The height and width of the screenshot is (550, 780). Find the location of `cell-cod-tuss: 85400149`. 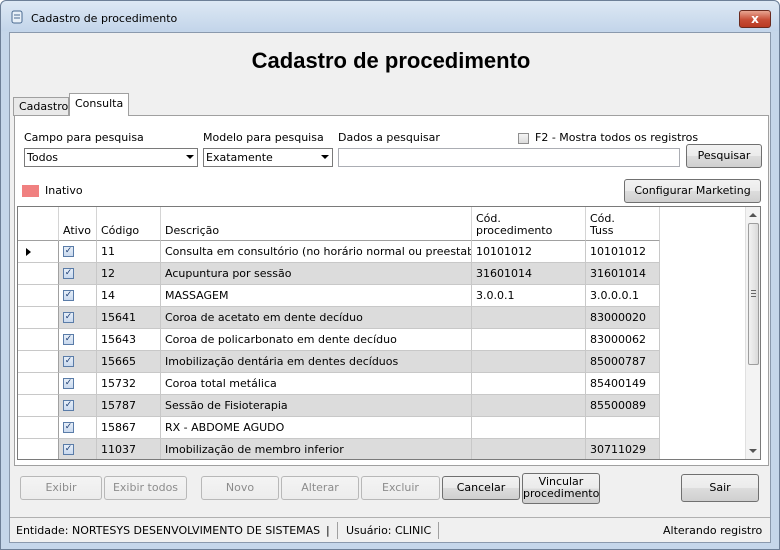

cell-cod-tuss: 85400149 is located at coordinates (623, 384).